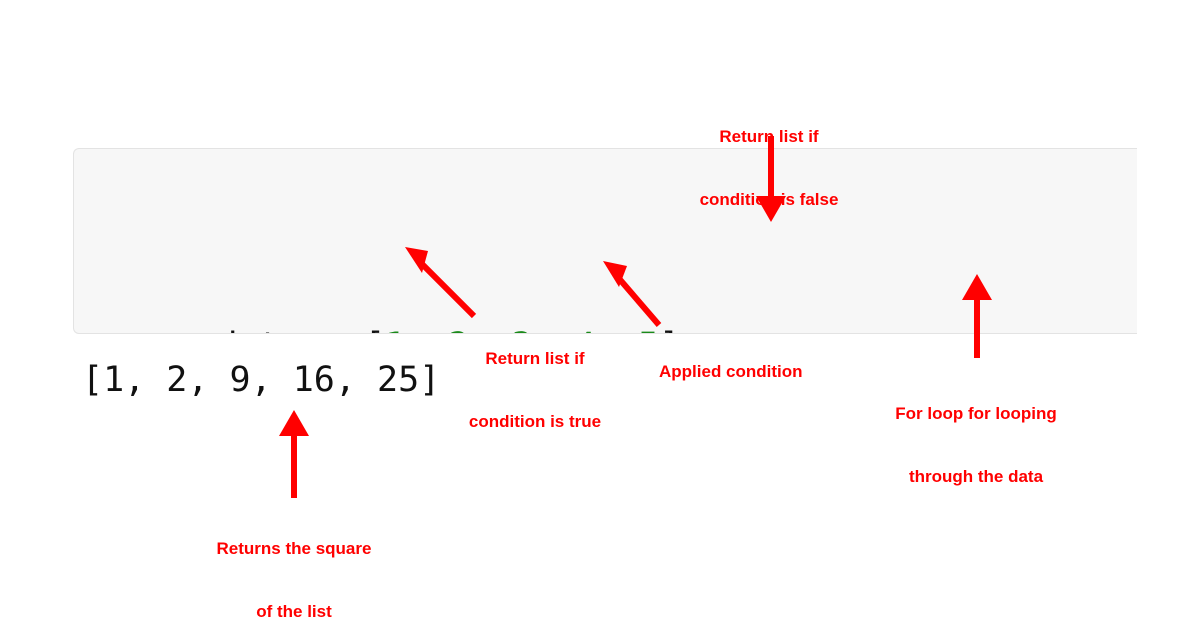 Image resolution: width=1200 pixels, height=643 pixels. Describe the element at coordinates (395, 329) in the screenshot. I see `code-token-number: 1` at that location.